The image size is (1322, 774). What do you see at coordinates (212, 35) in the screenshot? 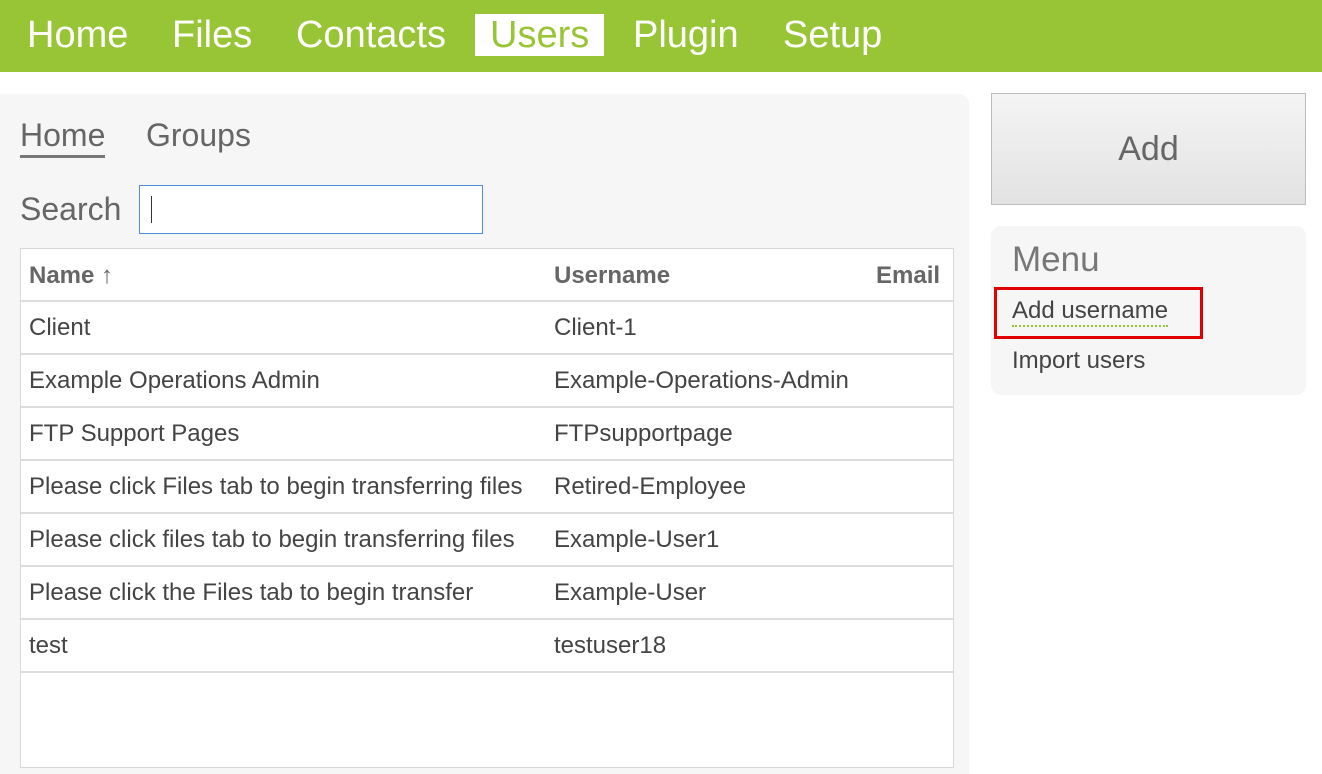
I see `nav-item-files: Files` at bounding box center [212, 35].